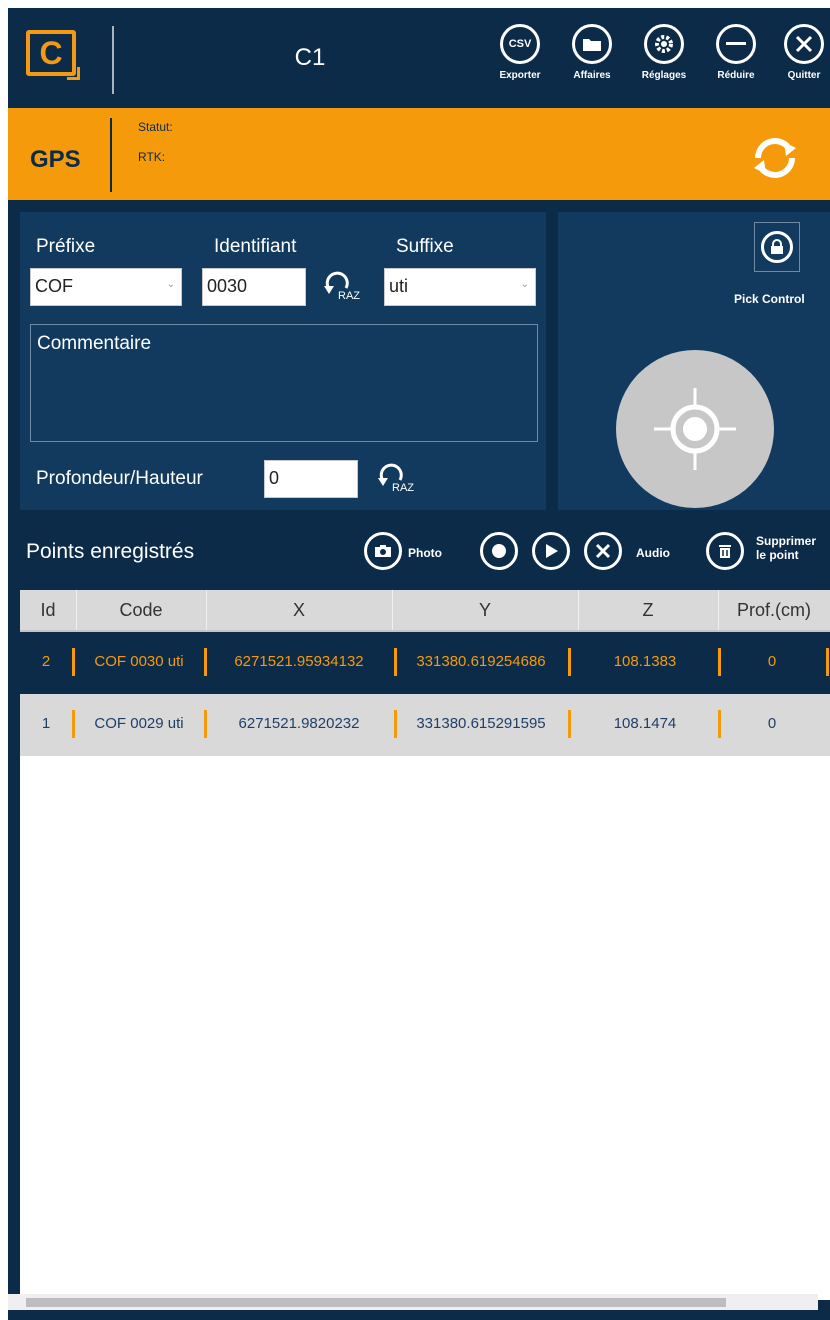 The height and width of the screenshot is (1320, 830). What do you see at coordinates (376, 1302) in the screenshot?
I see `scrollbar-thumb` at bounding box center [376, 1302].